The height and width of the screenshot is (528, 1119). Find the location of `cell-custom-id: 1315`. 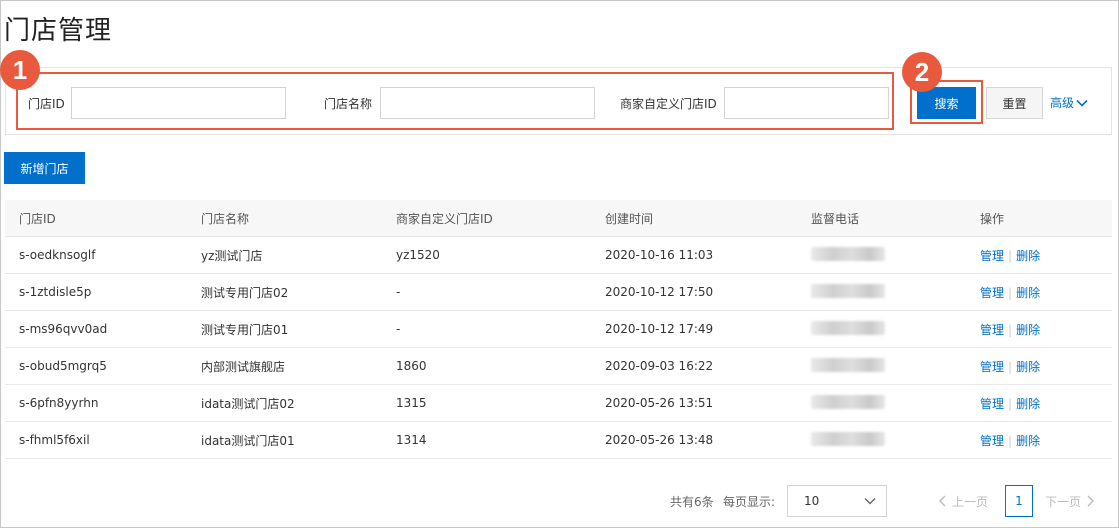

cell-custom-id: 1315 is located at coordinates (411, 403).